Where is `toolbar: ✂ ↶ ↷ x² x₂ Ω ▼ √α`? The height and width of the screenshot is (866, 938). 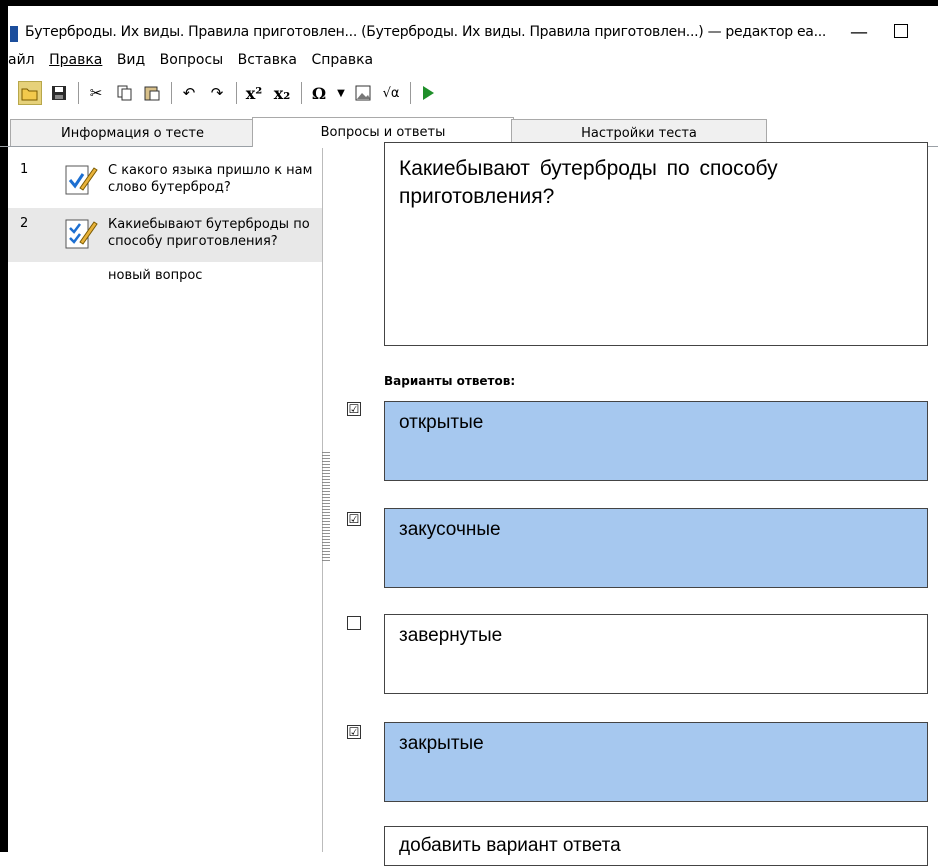
toolbar: ✂ ↶ ↷ x² x₂ Ω ▼ √α is located at coordinates (231, 93).